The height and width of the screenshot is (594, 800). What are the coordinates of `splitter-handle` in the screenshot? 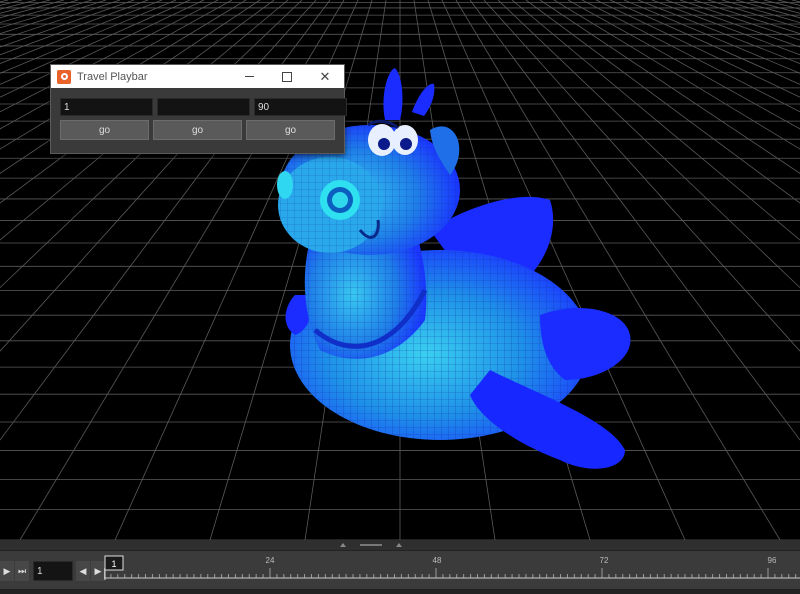 It's located at (371, 545).